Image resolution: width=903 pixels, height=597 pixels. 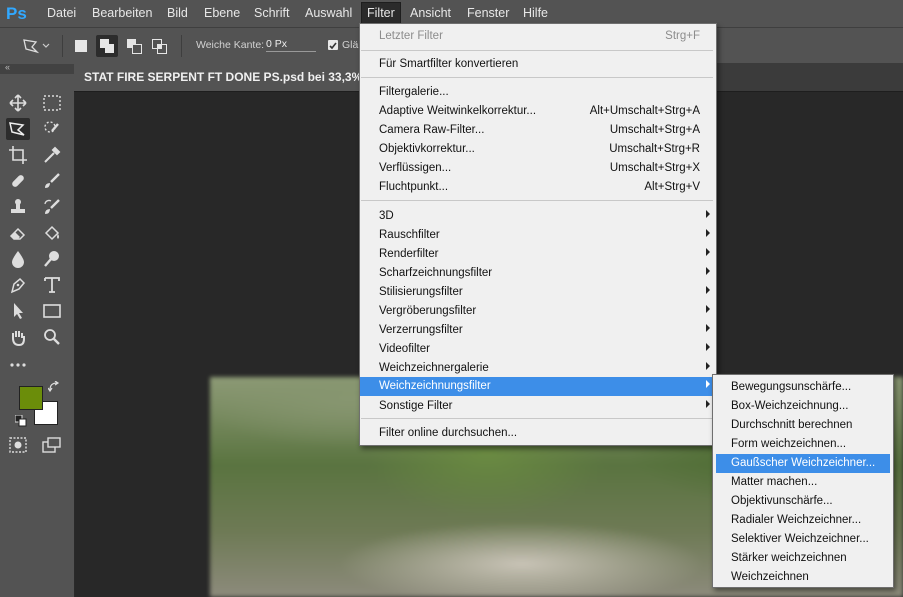 What do you see at coordinates (538, 254) in the screenshot?
I see `menu-item-render: Renderfilter` at bounding box center [538, 254].